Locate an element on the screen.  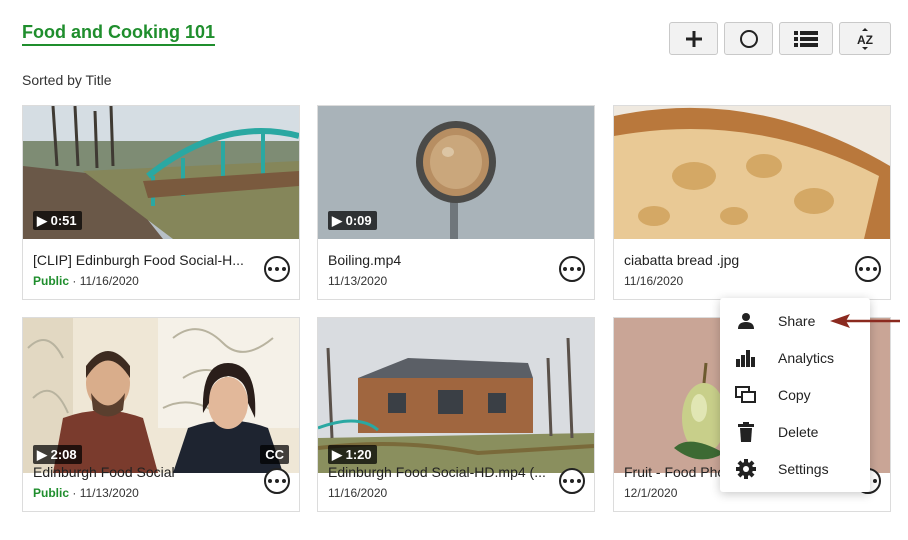
media-card: ciabatta bread .jpg 11/16/2020 is located at coordinates (752, 202).